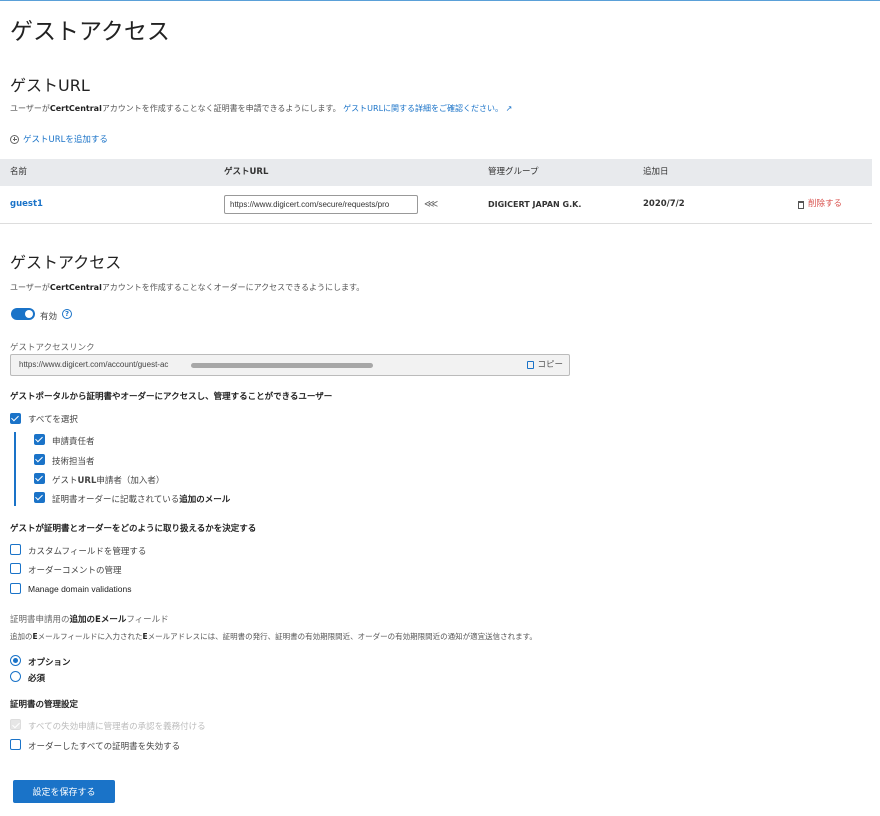 This screenshot has width=880, height=816. Describe the element at coordinates (104, 747) in the screenshot. I see `cert-label-revoke-all: オーダーしたすべての証明書を失効する` at that location.